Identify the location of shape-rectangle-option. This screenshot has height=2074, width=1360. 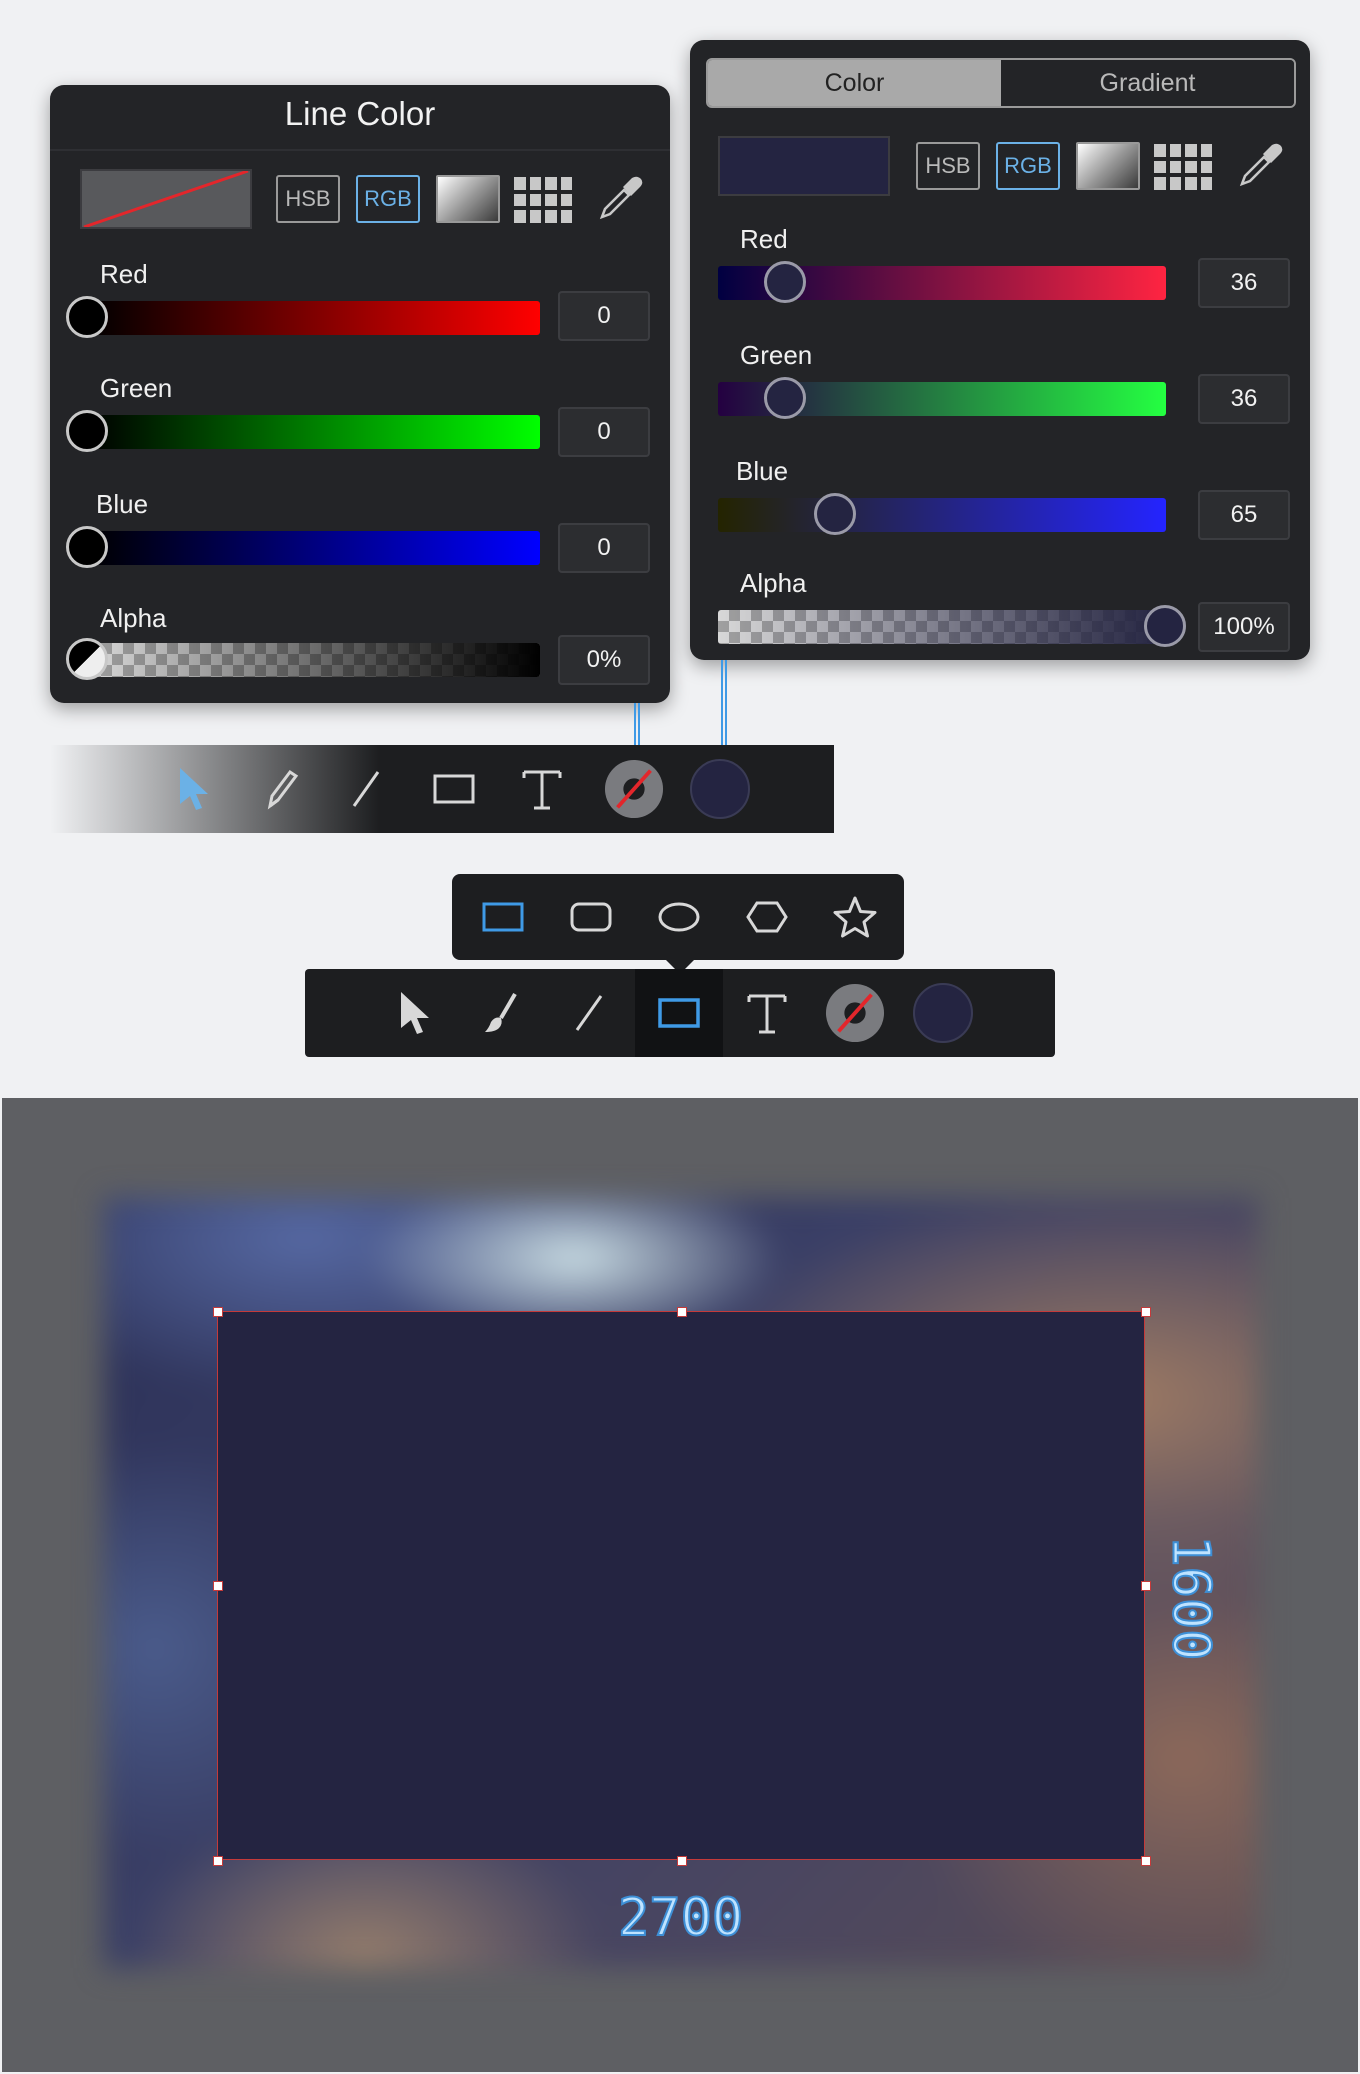
(503, 917).